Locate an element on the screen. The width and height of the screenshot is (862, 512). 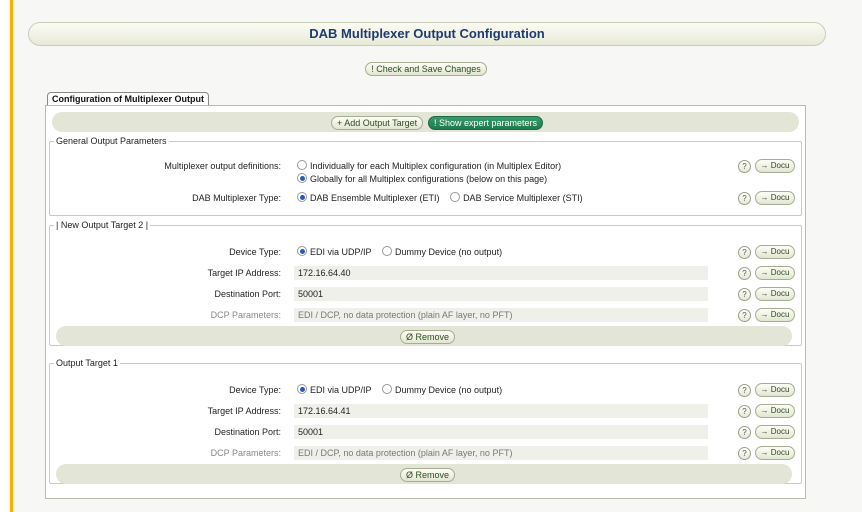
show-expert-parameters-button: ! Show expert parameters is located at coordinates (486, 123).